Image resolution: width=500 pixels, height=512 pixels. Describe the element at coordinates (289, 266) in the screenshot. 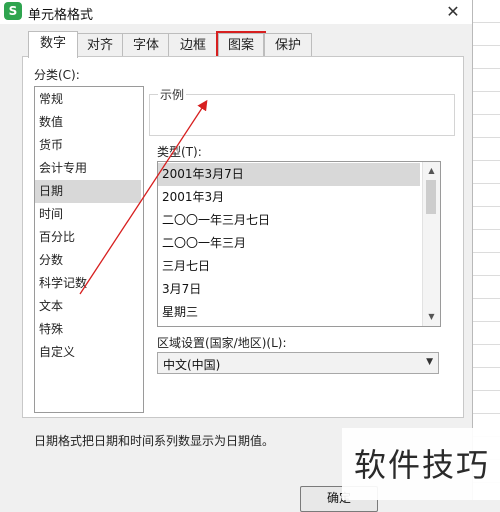

I see `type-item: 三月七日` at that location.